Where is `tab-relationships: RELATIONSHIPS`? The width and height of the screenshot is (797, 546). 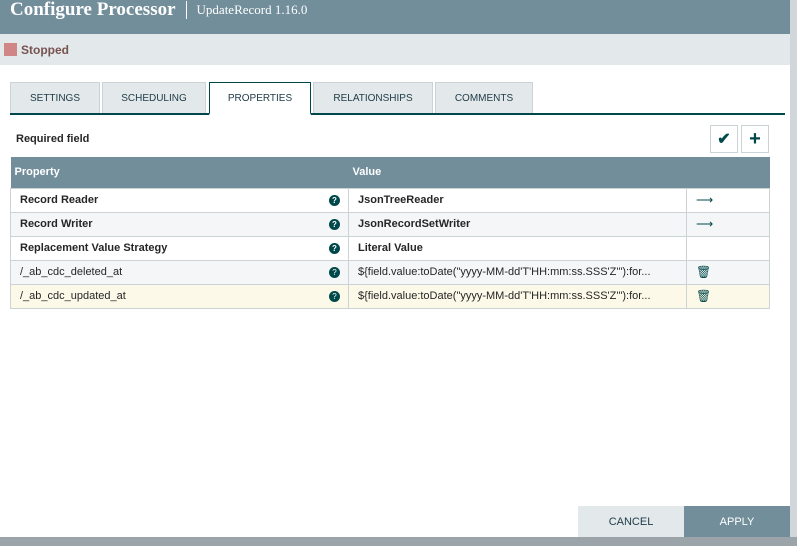 tab-relationships: RELATIONSHIPS is located at coordinates (373, 97).